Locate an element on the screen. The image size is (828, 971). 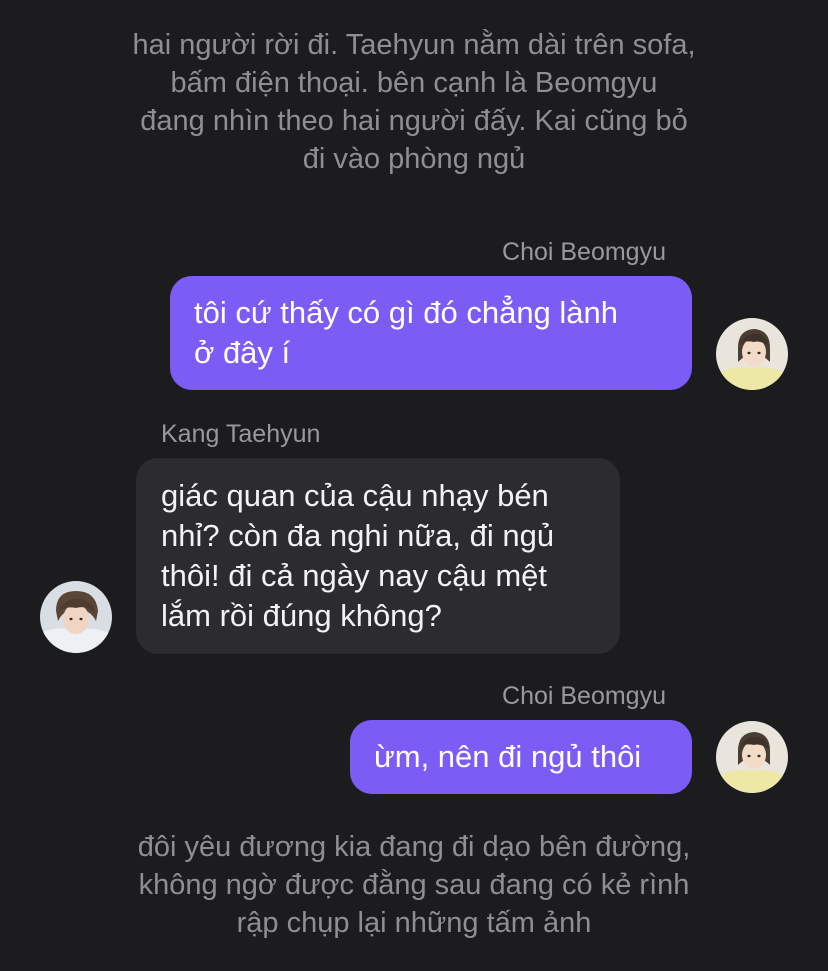
message-line: lắm rồi đúng không? is located at coordinates (301, 615).